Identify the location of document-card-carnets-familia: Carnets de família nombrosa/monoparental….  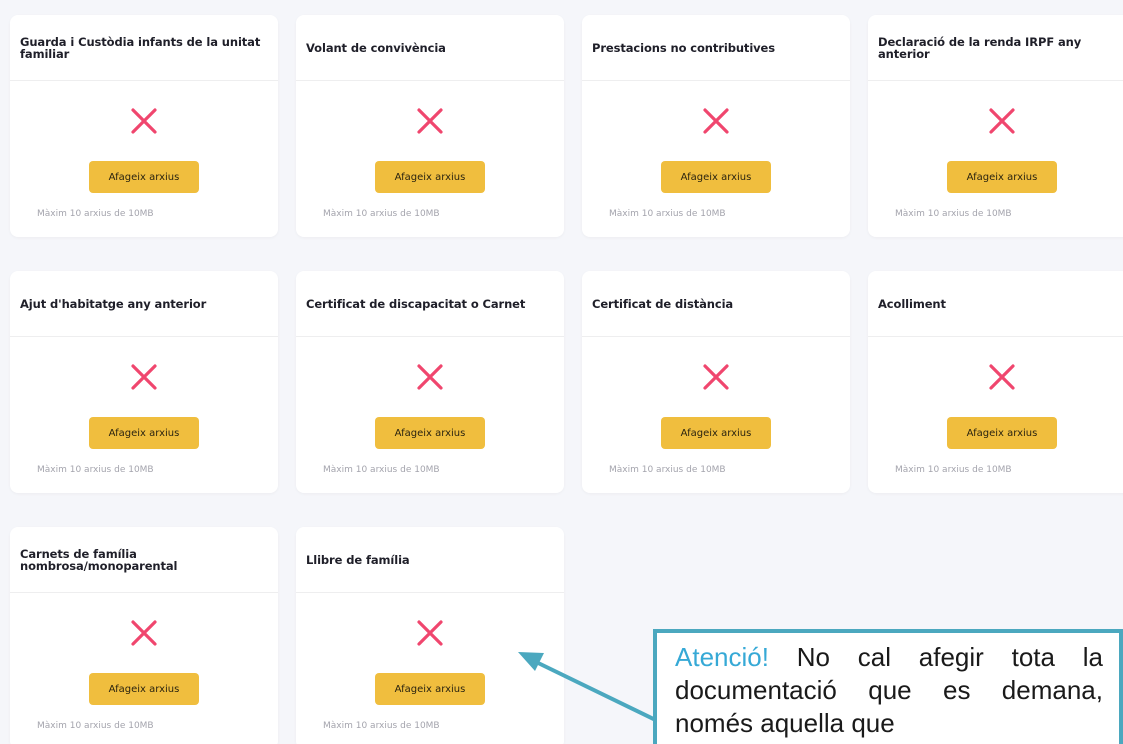
(144, 635).